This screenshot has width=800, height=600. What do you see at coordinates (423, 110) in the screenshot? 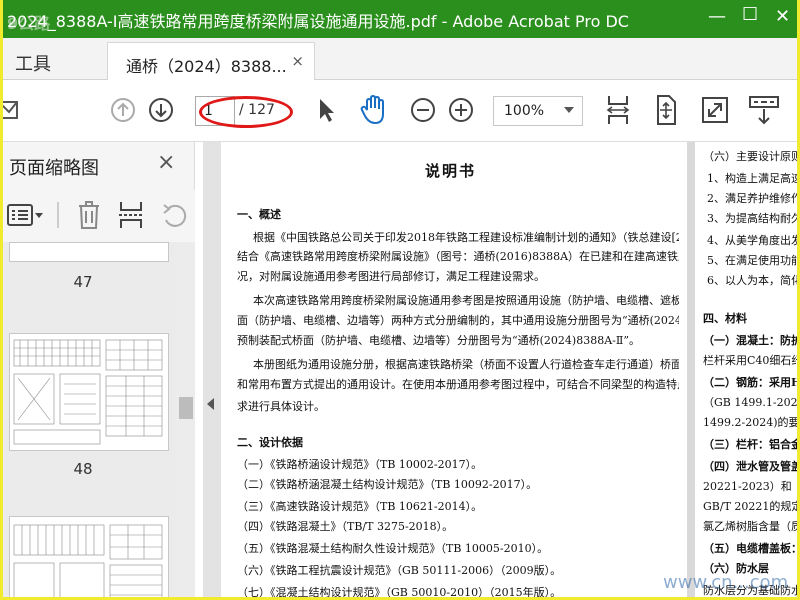
I see `zoom-out-icon` at bounding box center [423, 110].